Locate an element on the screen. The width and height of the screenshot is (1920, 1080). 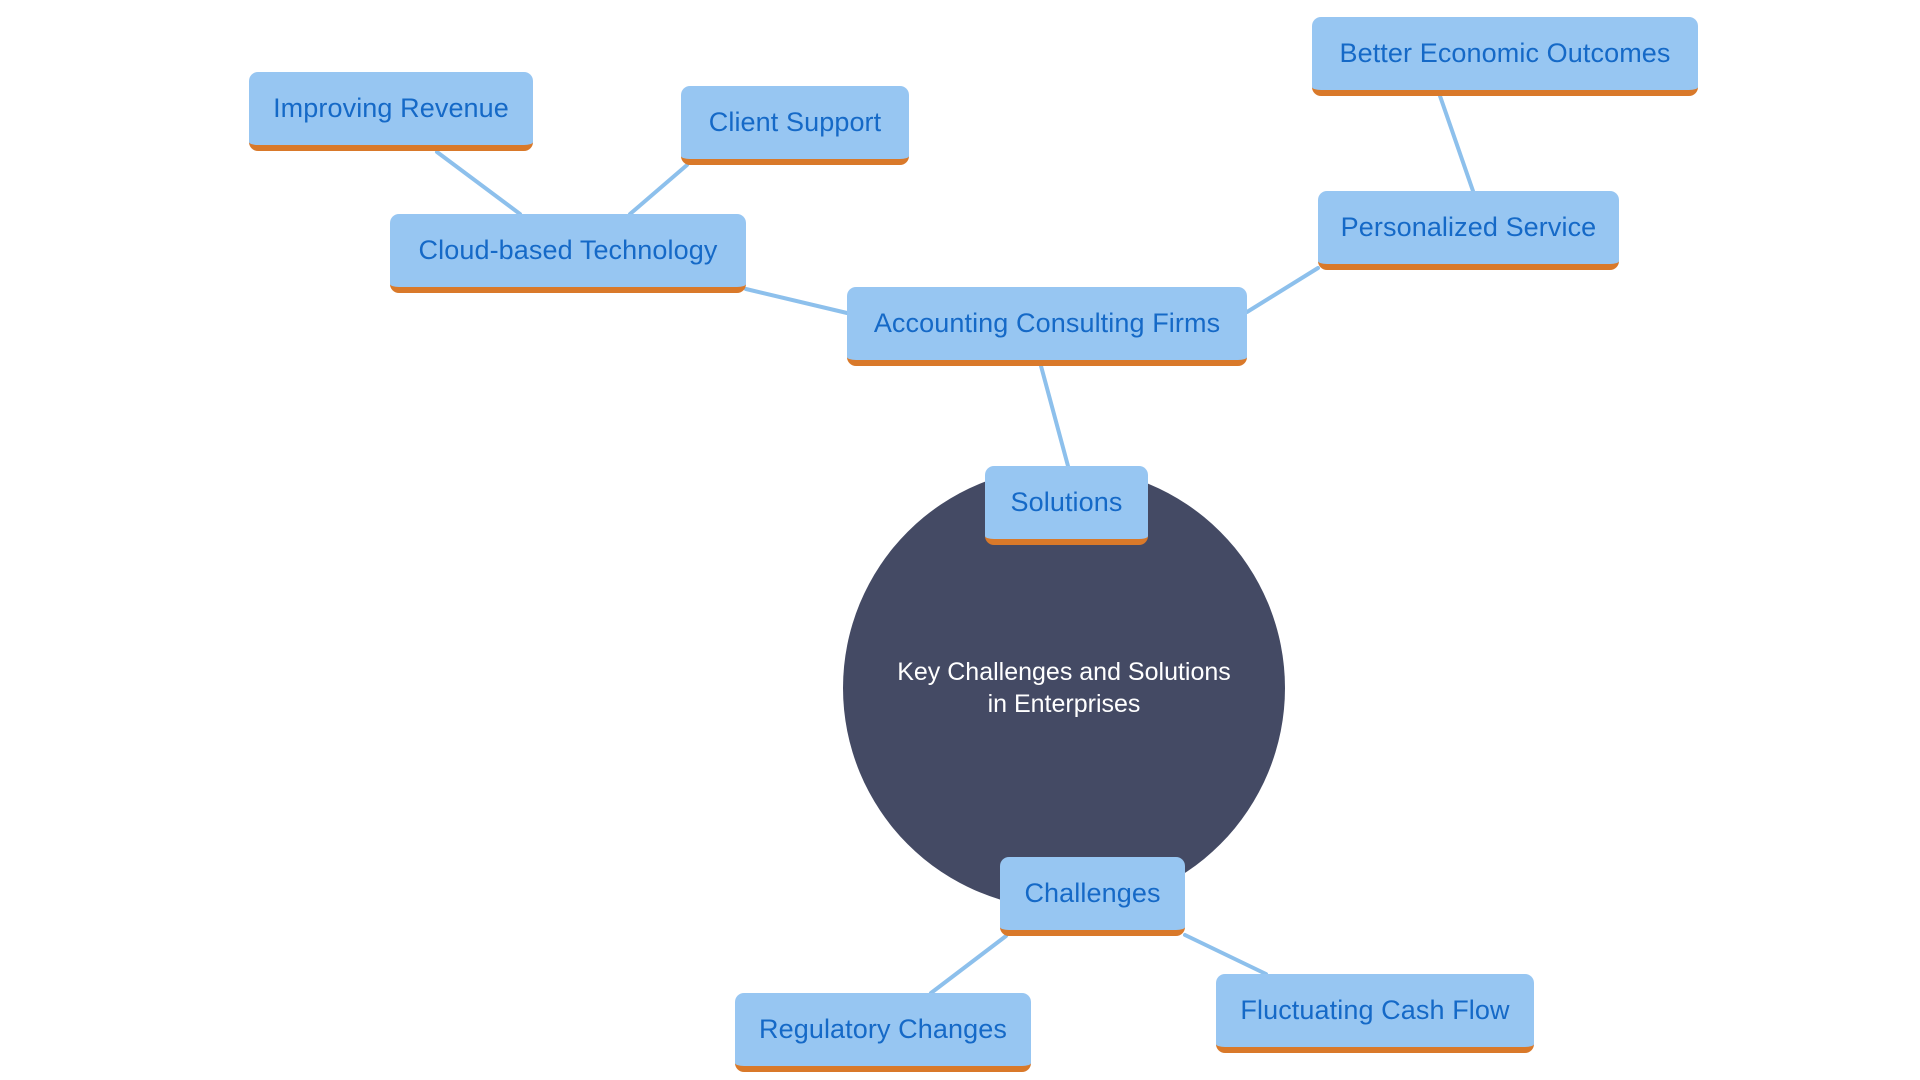
node-label-fluctuating-cash-flow: Fluctuating Cash Flow is located at coordinates (1375, 1009).